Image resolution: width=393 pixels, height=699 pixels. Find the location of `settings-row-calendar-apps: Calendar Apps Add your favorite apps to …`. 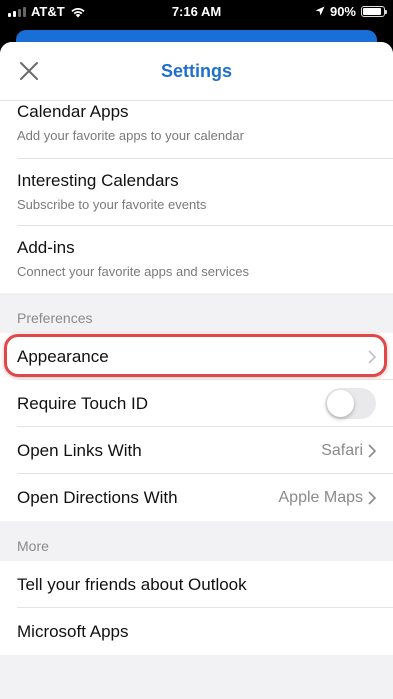

settings-row-calendar-apps: Calendar Apps Add your favorite apps to … is located at coordinates (196, 130).